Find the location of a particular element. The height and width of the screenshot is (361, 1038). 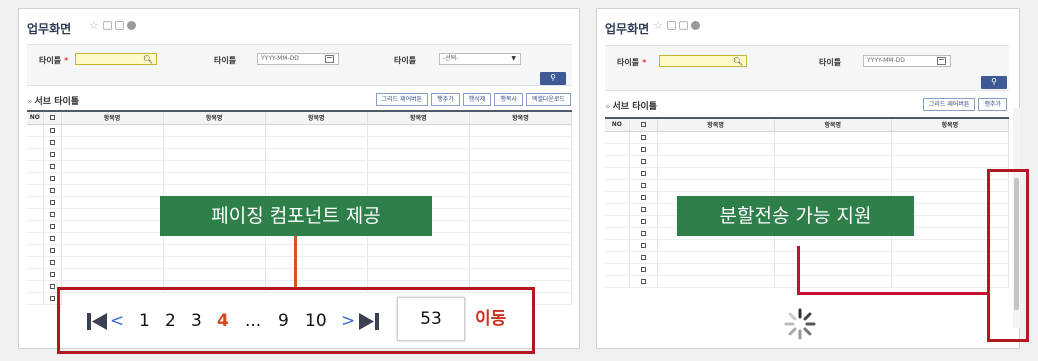

excel-download-button: 엑셀다운로드 is located at coordinates (548, 99).